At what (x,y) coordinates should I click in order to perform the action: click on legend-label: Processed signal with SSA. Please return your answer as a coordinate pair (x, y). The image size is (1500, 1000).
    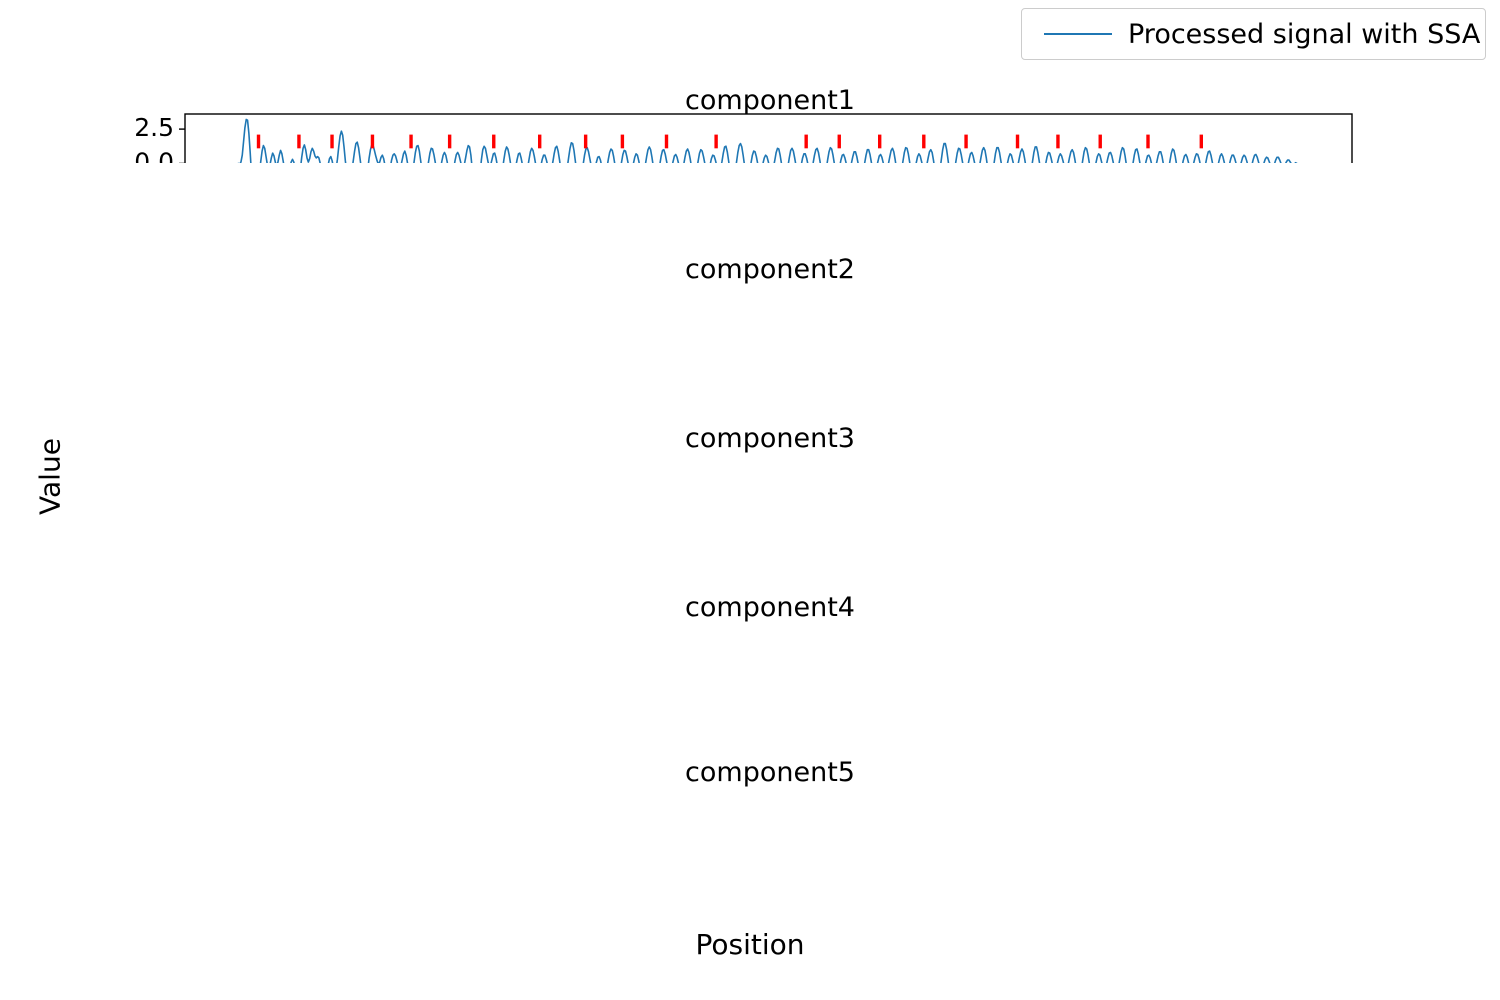
    Looking at the image, I should click on (1304, 34).